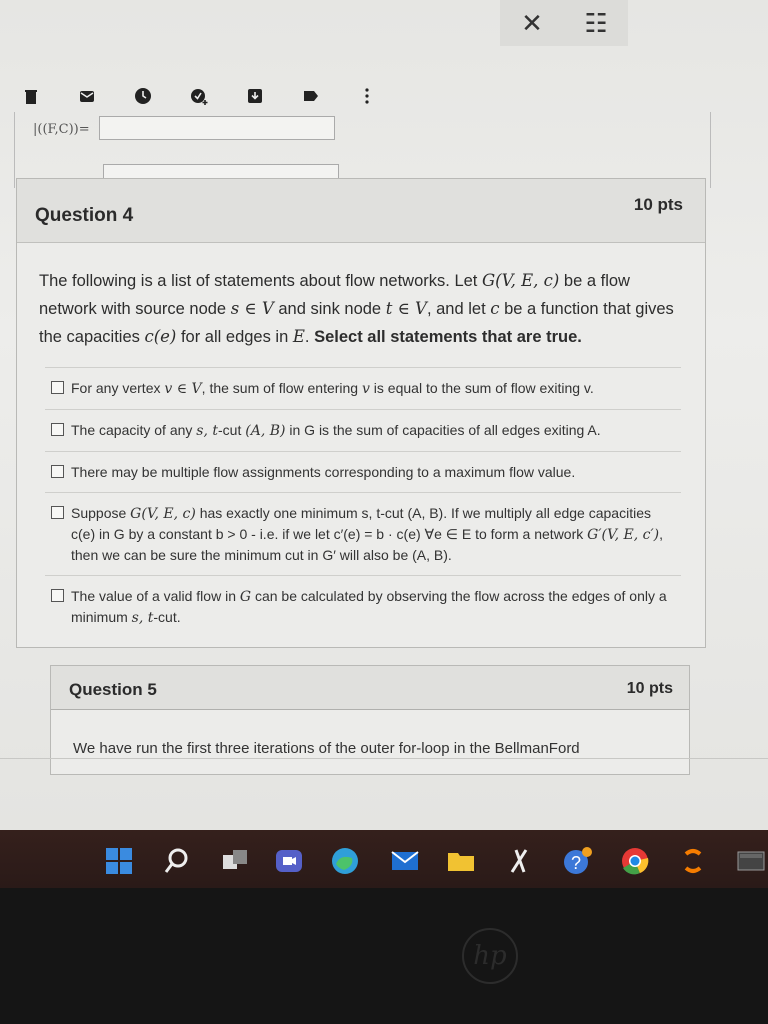  Describe the element at coordinates (155, 596) in the screenshot. I see `option-text: The value of a valid flow in` at that location.